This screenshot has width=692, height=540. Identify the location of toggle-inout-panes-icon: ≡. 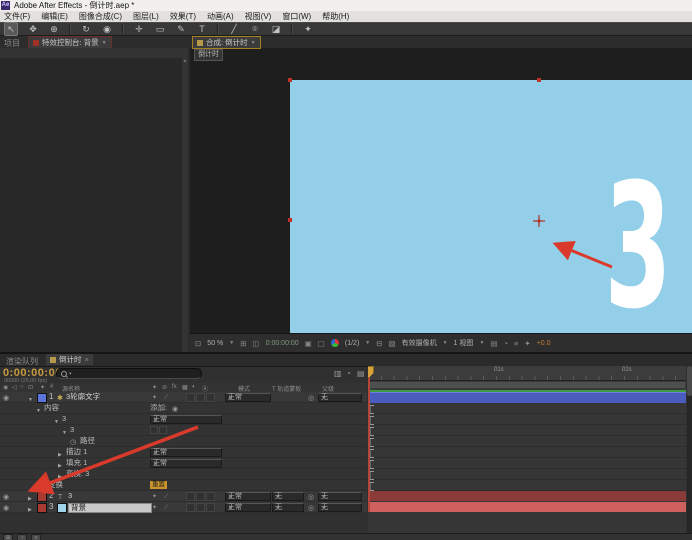
(36, 536).